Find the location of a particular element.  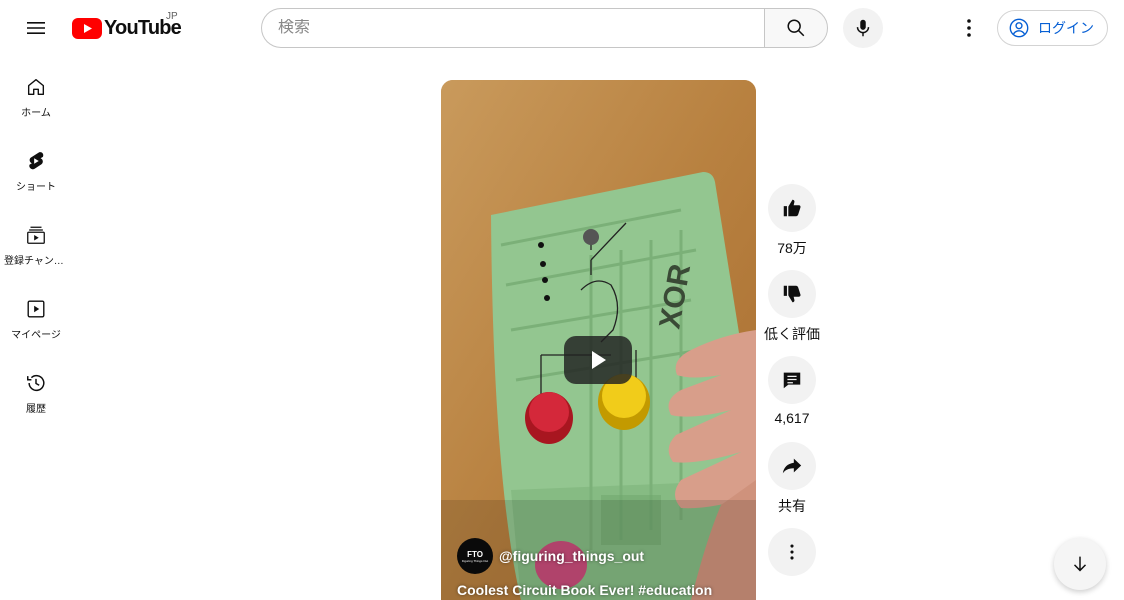

sidebar-item-home: ホーム is located at coordinates (36, 93).